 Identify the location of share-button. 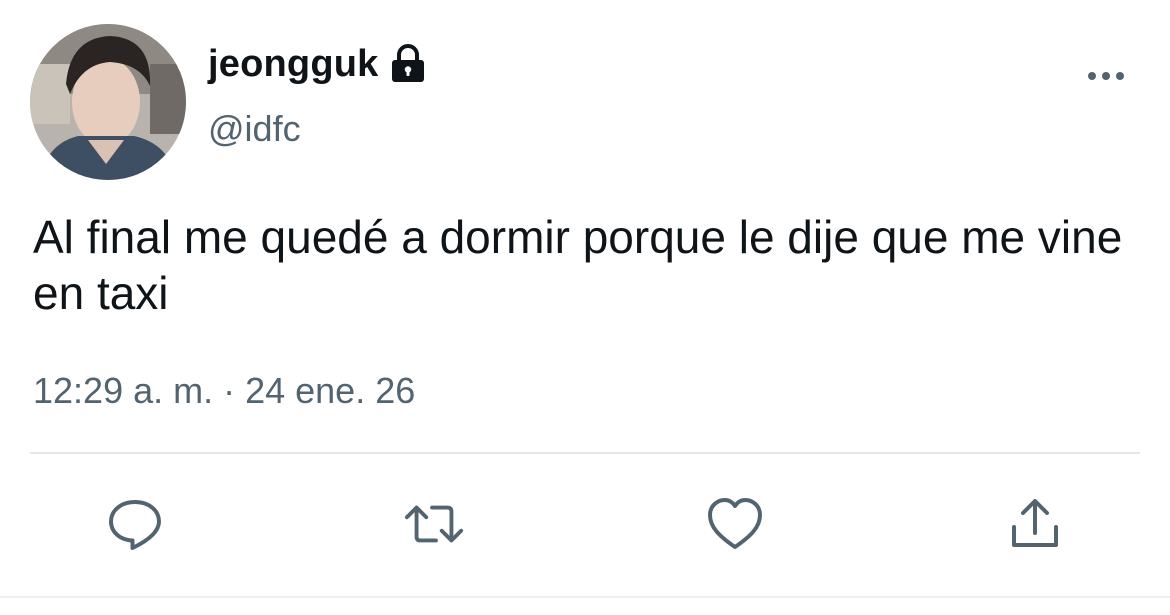
(1035, 524).